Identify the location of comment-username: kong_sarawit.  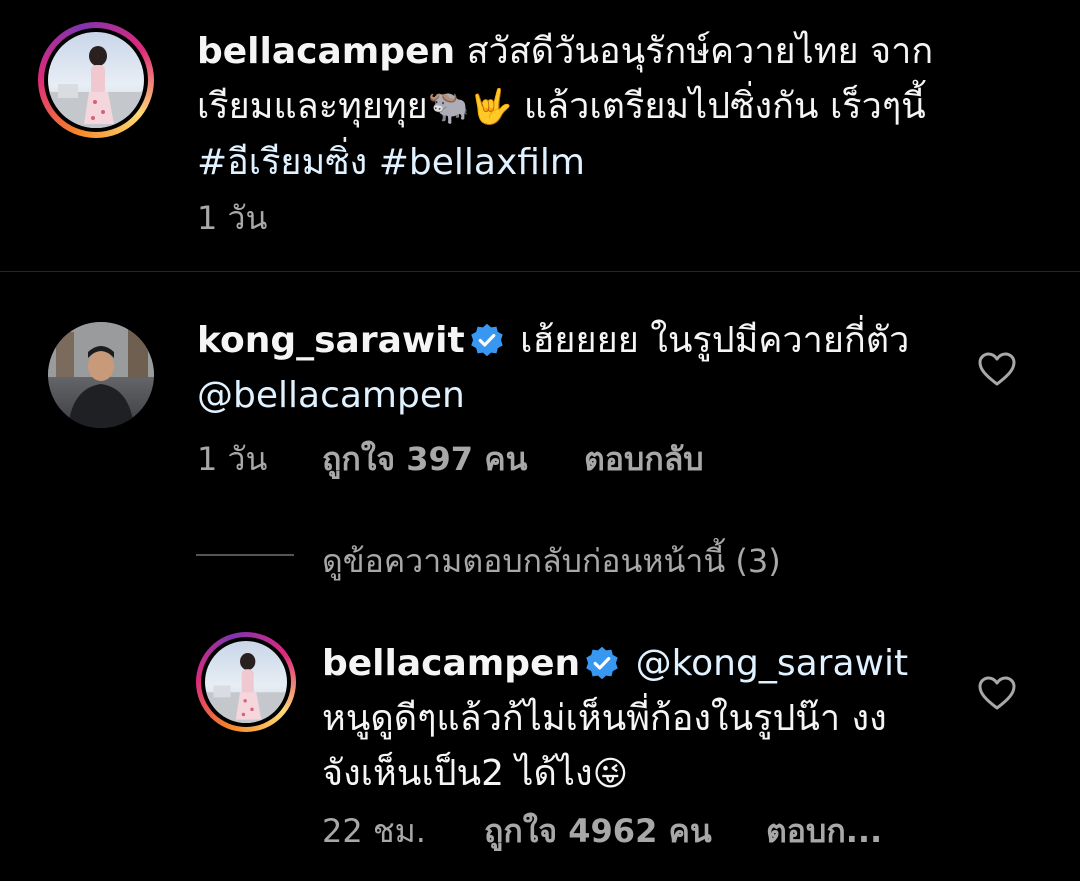
(331, 340).